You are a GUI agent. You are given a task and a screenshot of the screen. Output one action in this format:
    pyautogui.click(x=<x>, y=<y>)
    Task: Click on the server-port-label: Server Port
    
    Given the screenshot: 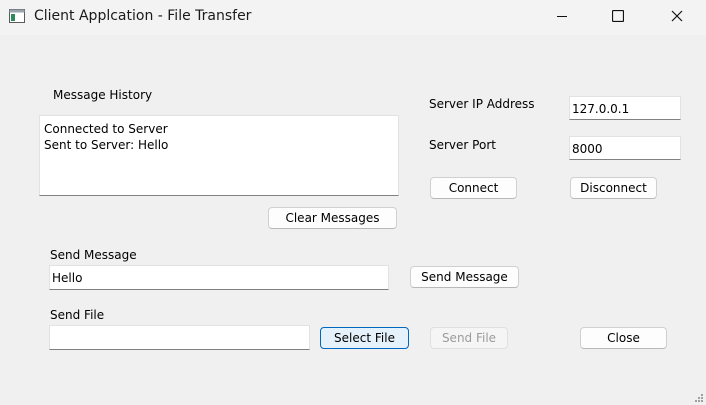 What is the action you would take?
    pyautogui.click(x=462, y=145)
    